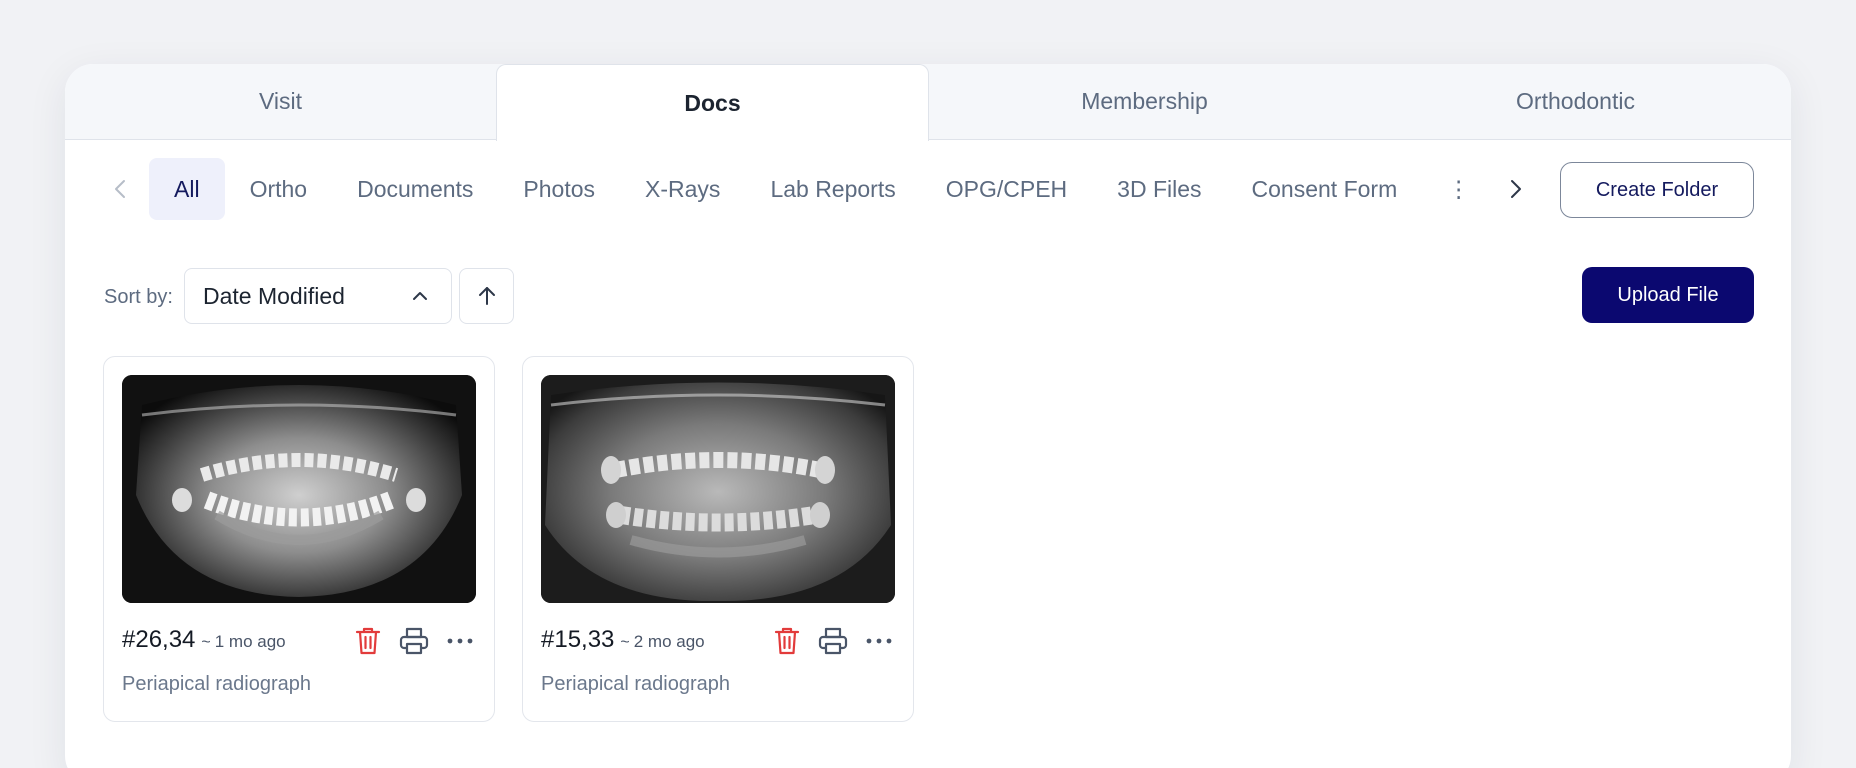 This screenshot has width=1856, height=768. Describe the element at coordinates (682, 189) in the screenshot. I see `folder-chip-x-rays: X-Rays` at that location.